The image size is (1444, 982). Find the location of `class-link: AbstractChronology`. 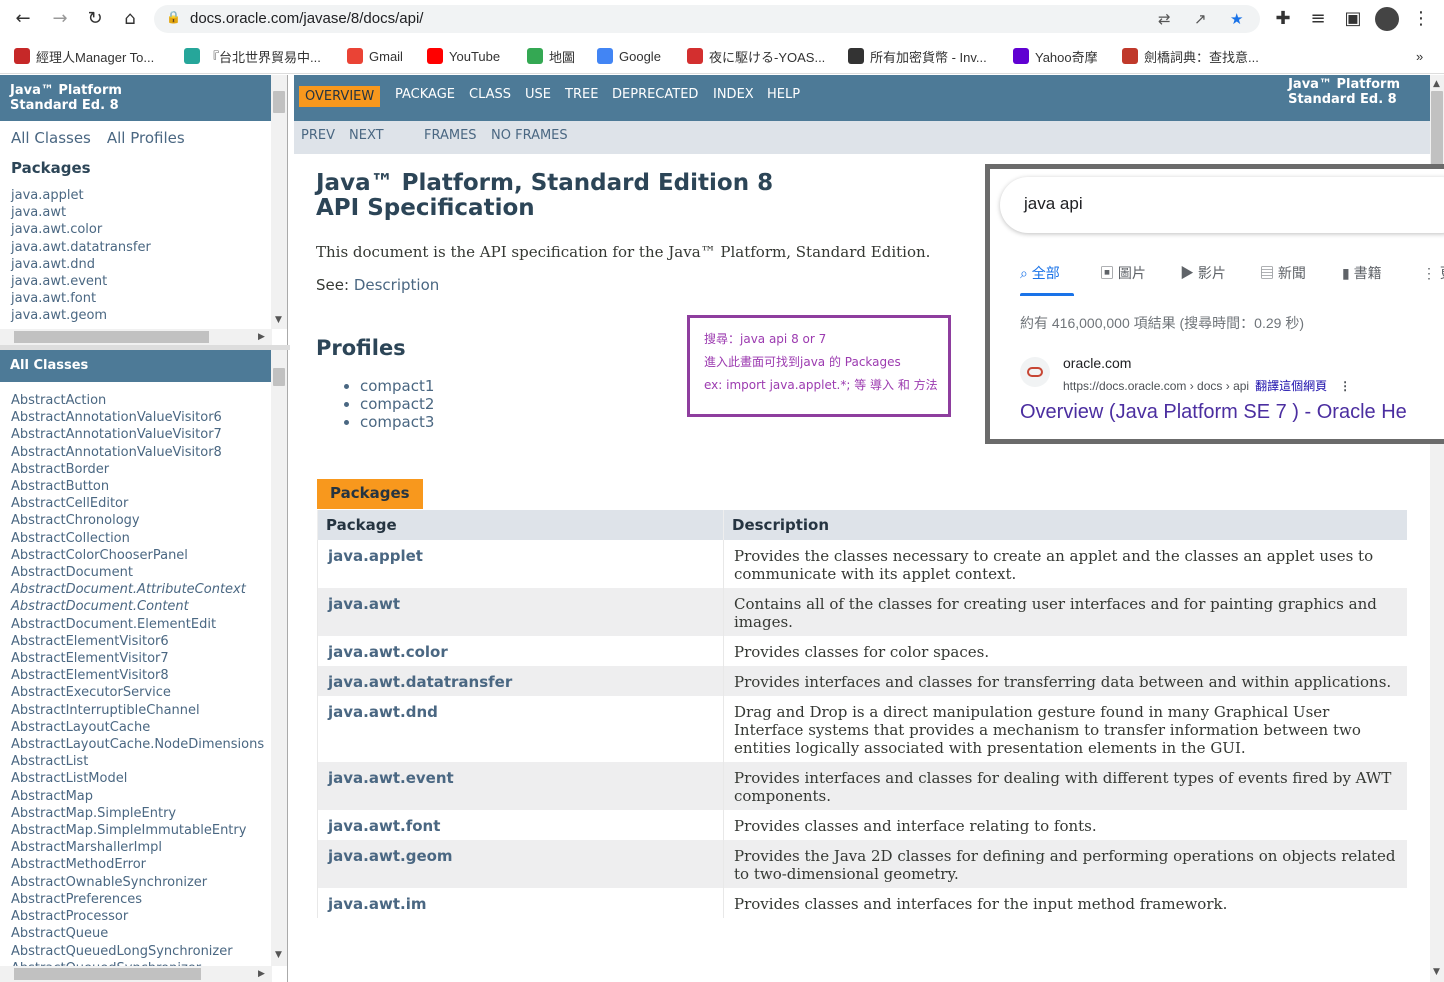

class-link: AbstractChronology is located at coordinates (143, 520).